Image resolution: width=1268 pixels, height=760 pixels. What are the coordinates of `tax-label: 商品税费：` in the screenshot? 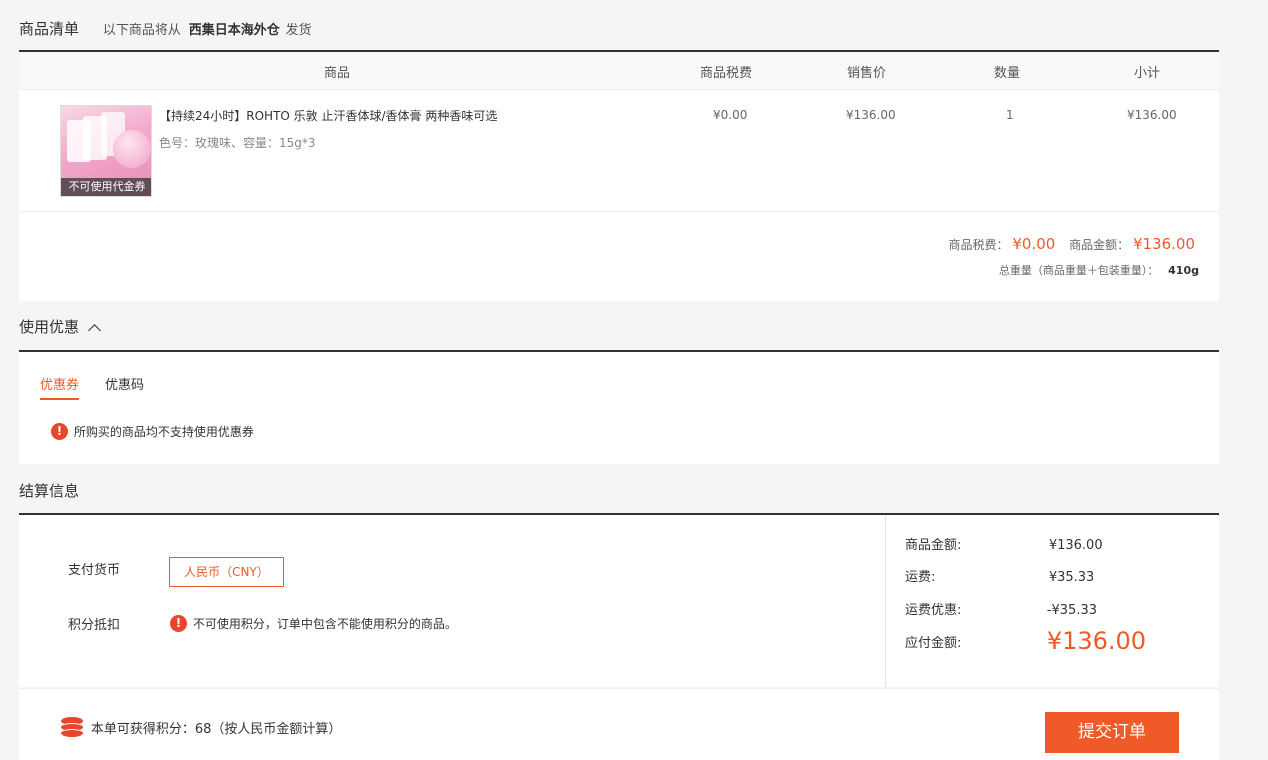 It's located at (978, 245).